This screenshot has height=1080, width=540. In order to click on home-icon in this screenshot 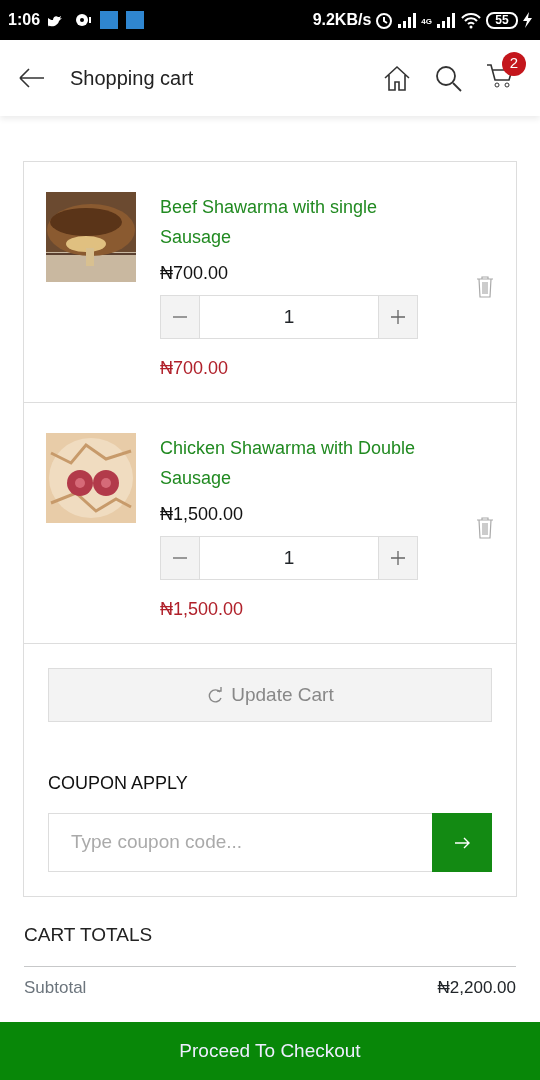, I will do `click(397, 78)`.